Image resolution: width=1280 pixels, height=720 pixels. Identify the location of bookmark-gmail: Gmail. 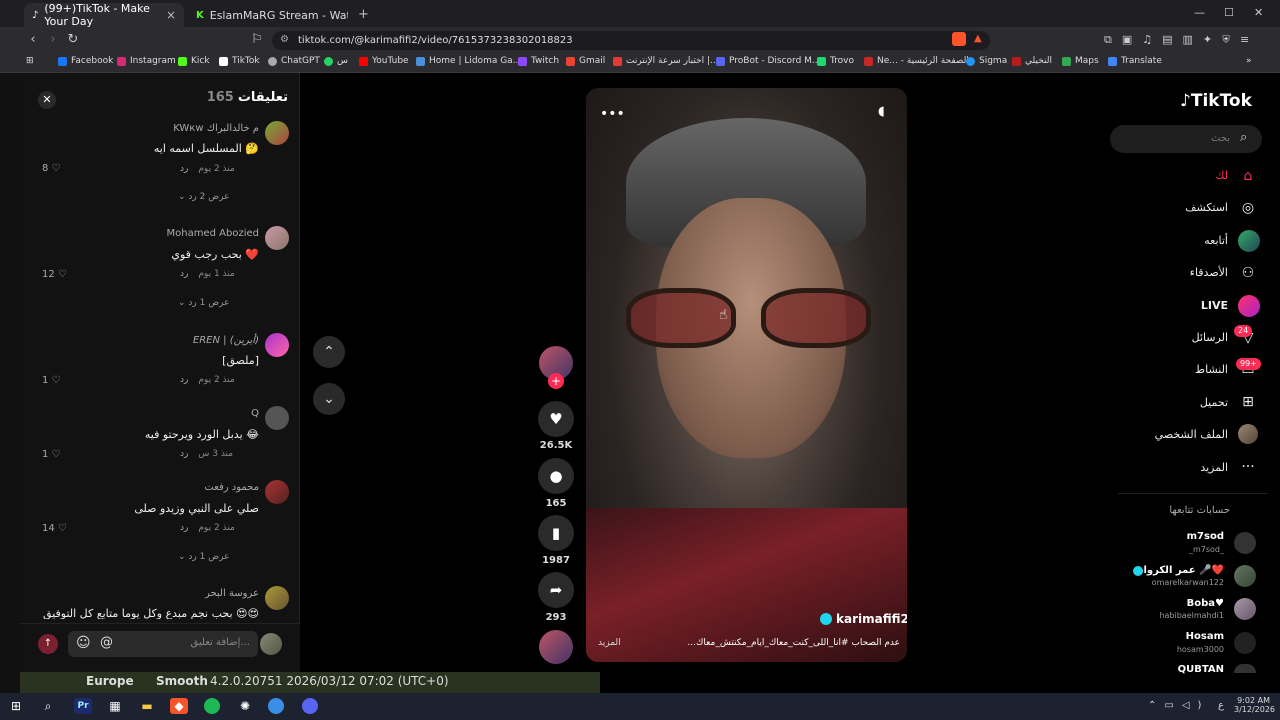
(585, 61).